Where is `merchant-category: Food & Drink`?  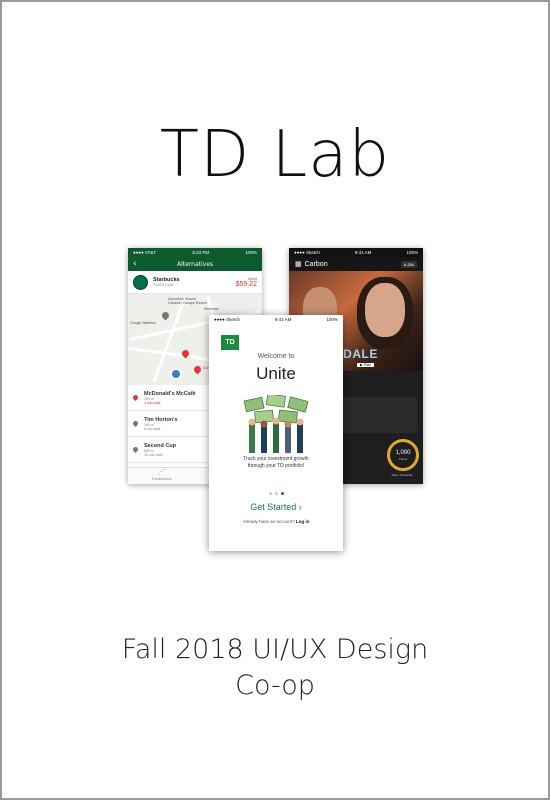 merchant-category: Food & Drink is located at coordinates (163, 285).